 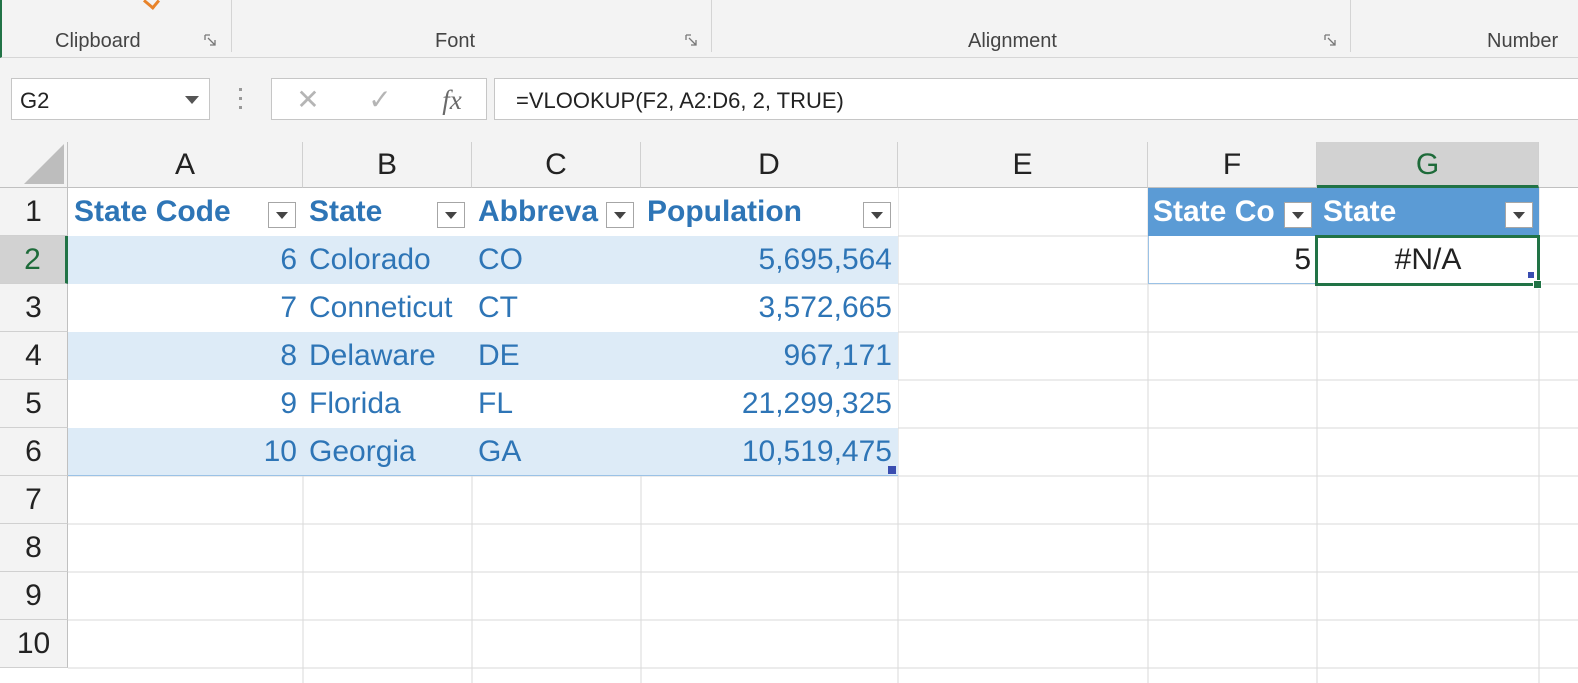 What do you see at coordinates (387, 165) in the screenshot?
I see `column-header-b: B` at bounding box center [387, 165].